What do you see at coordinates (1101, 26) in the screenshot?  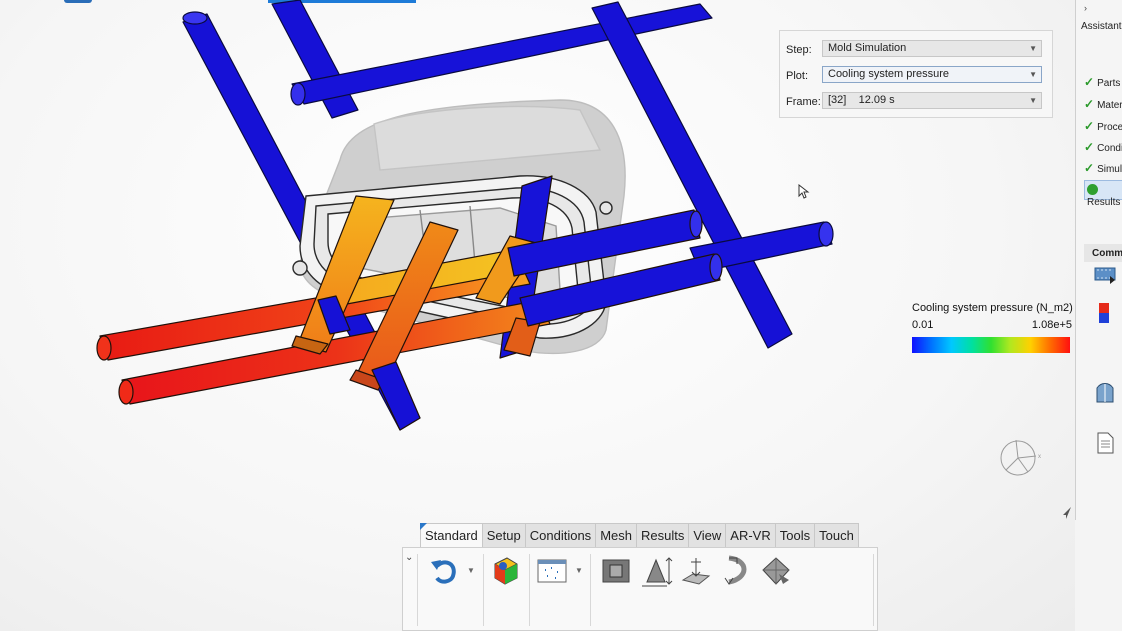 I see `assistant-title: Assistant` at bounding box center [1101, 26].